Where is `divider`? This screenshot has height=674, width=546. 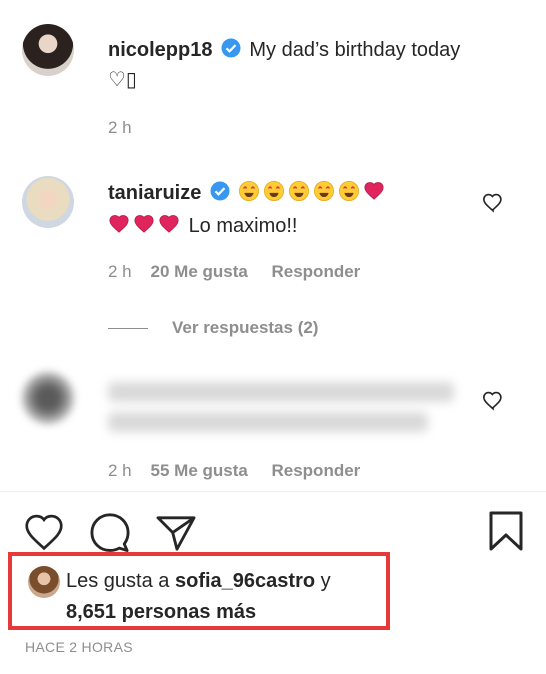 divider is located at coordinates (273, 491).